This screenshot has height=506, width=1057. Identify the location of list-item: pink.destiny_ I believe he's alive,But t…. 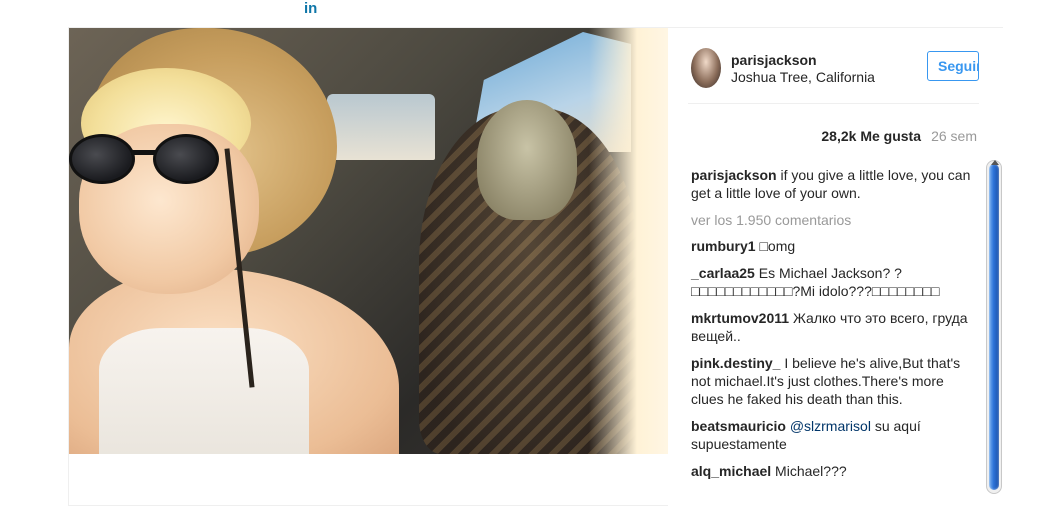
(833, 381).